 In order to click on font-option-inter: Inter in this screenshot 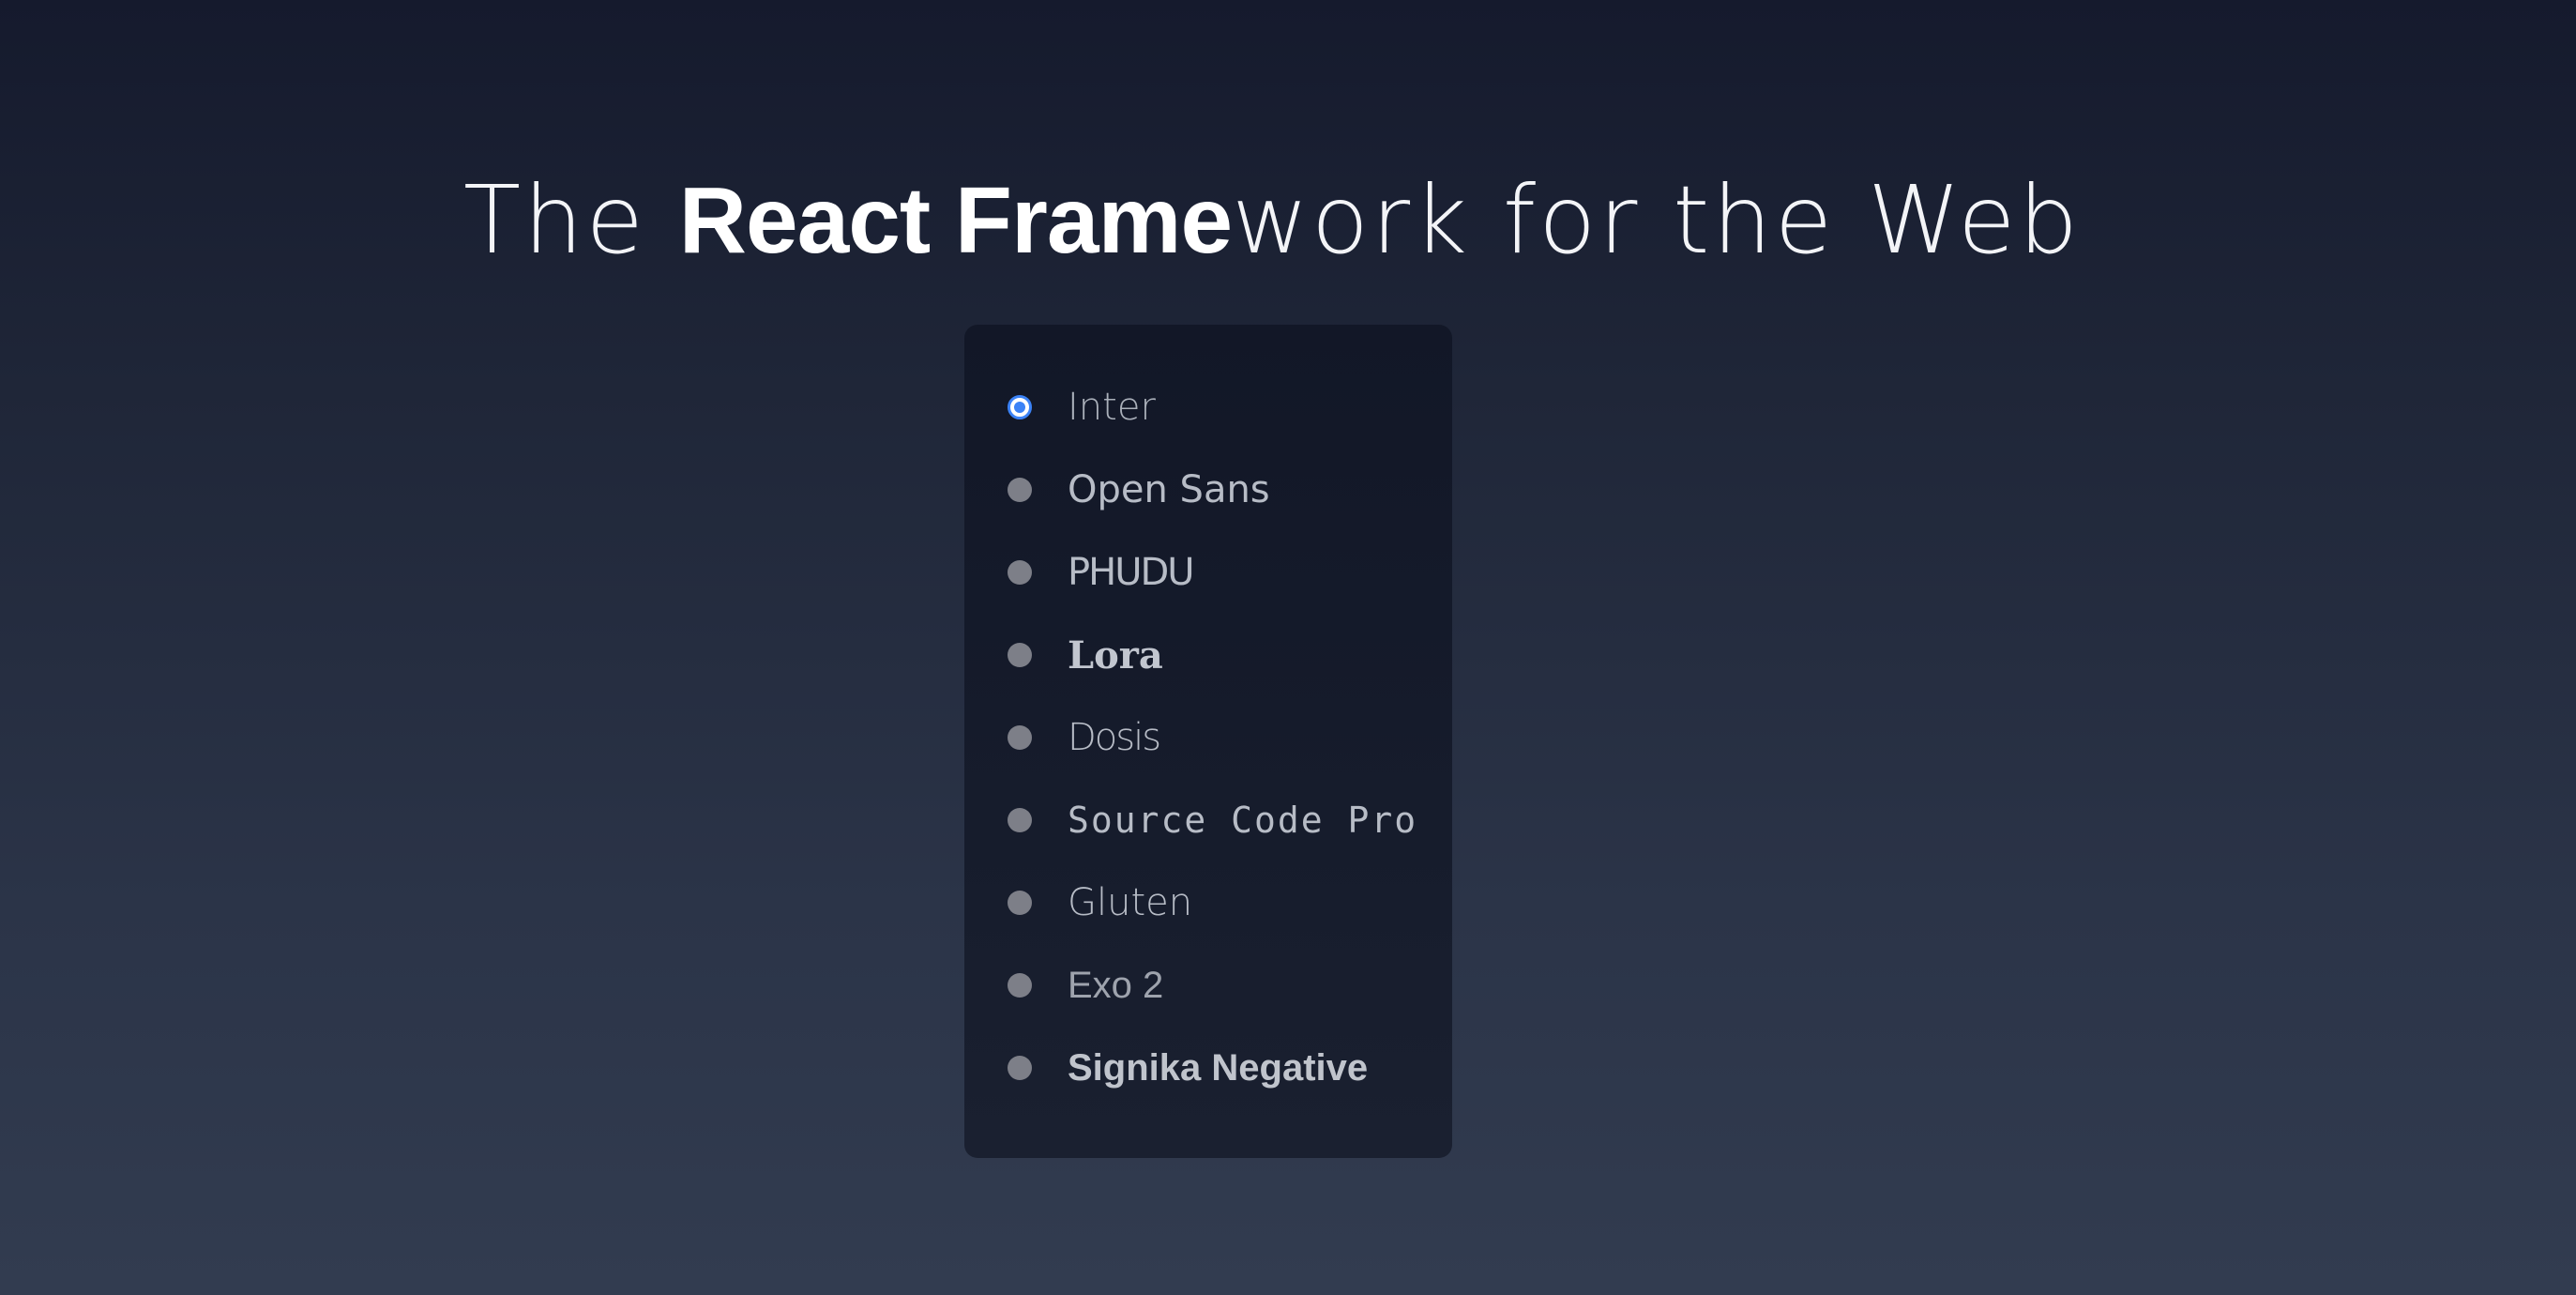, I will do `click(1208, 407)`.